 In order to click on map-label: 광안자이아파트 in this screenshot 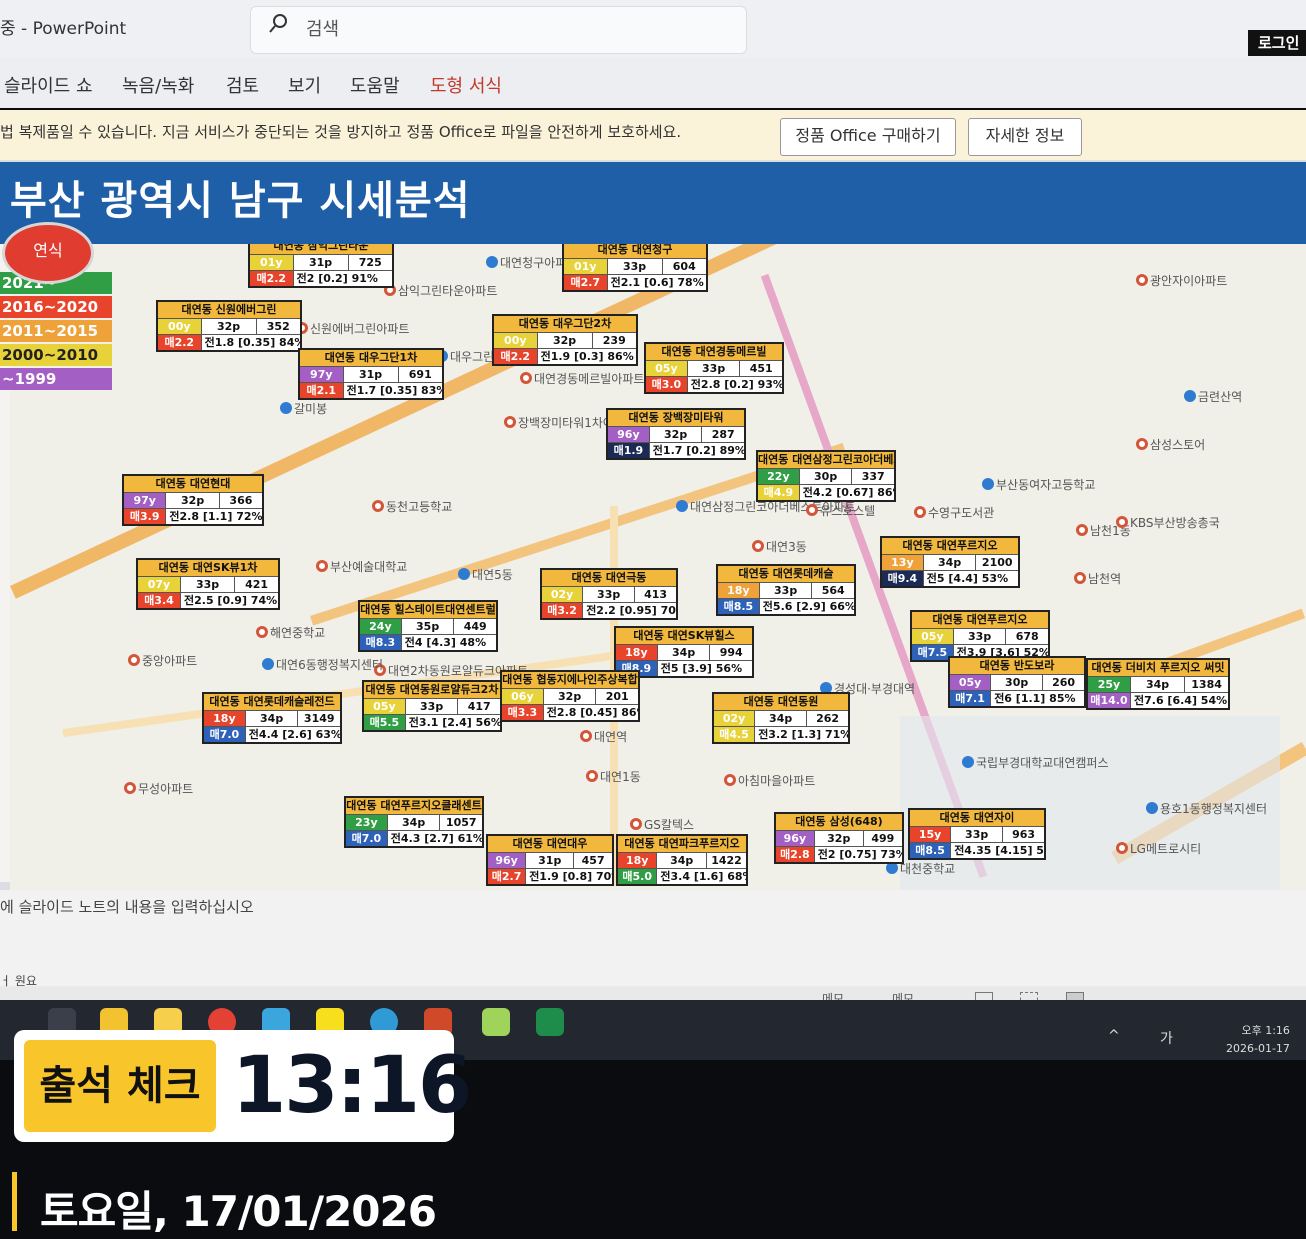, I will do `click(1189, 281)`.